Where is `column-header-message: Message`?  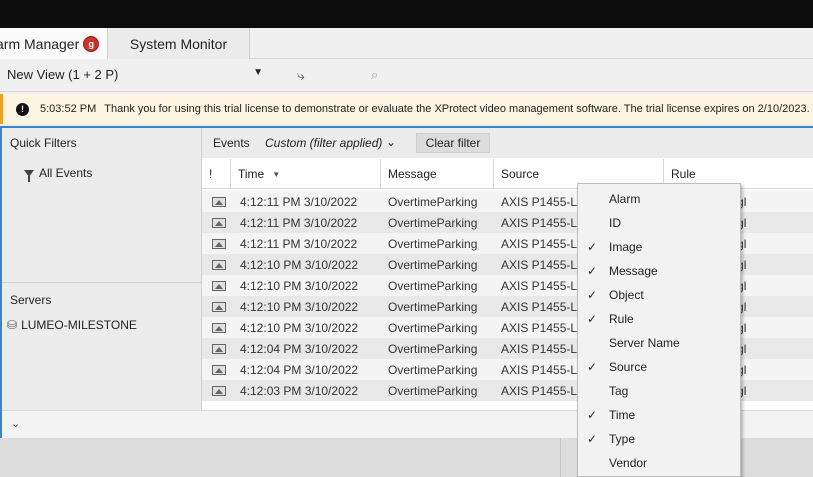 column-header-message: Message is located at coordinates (437, 174).